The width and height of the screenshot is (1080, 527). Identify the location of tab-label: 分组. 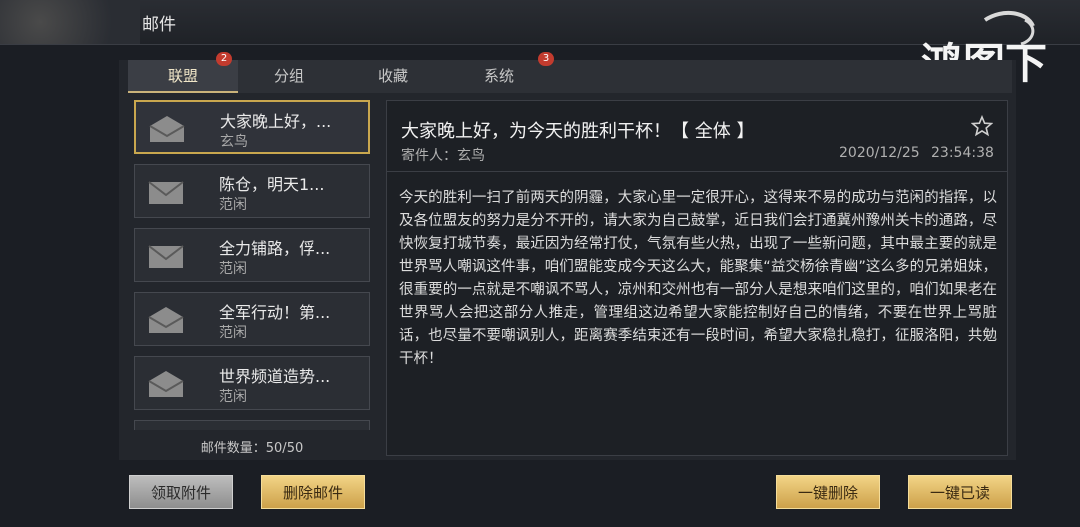
(288, 76).